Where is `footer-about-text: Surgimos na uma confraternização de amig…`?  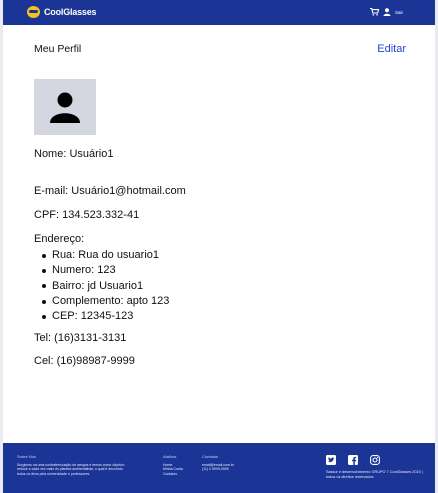
footer-about-text: Surgimos na uma confraternização de amig… is located at coordinates (71, 469).